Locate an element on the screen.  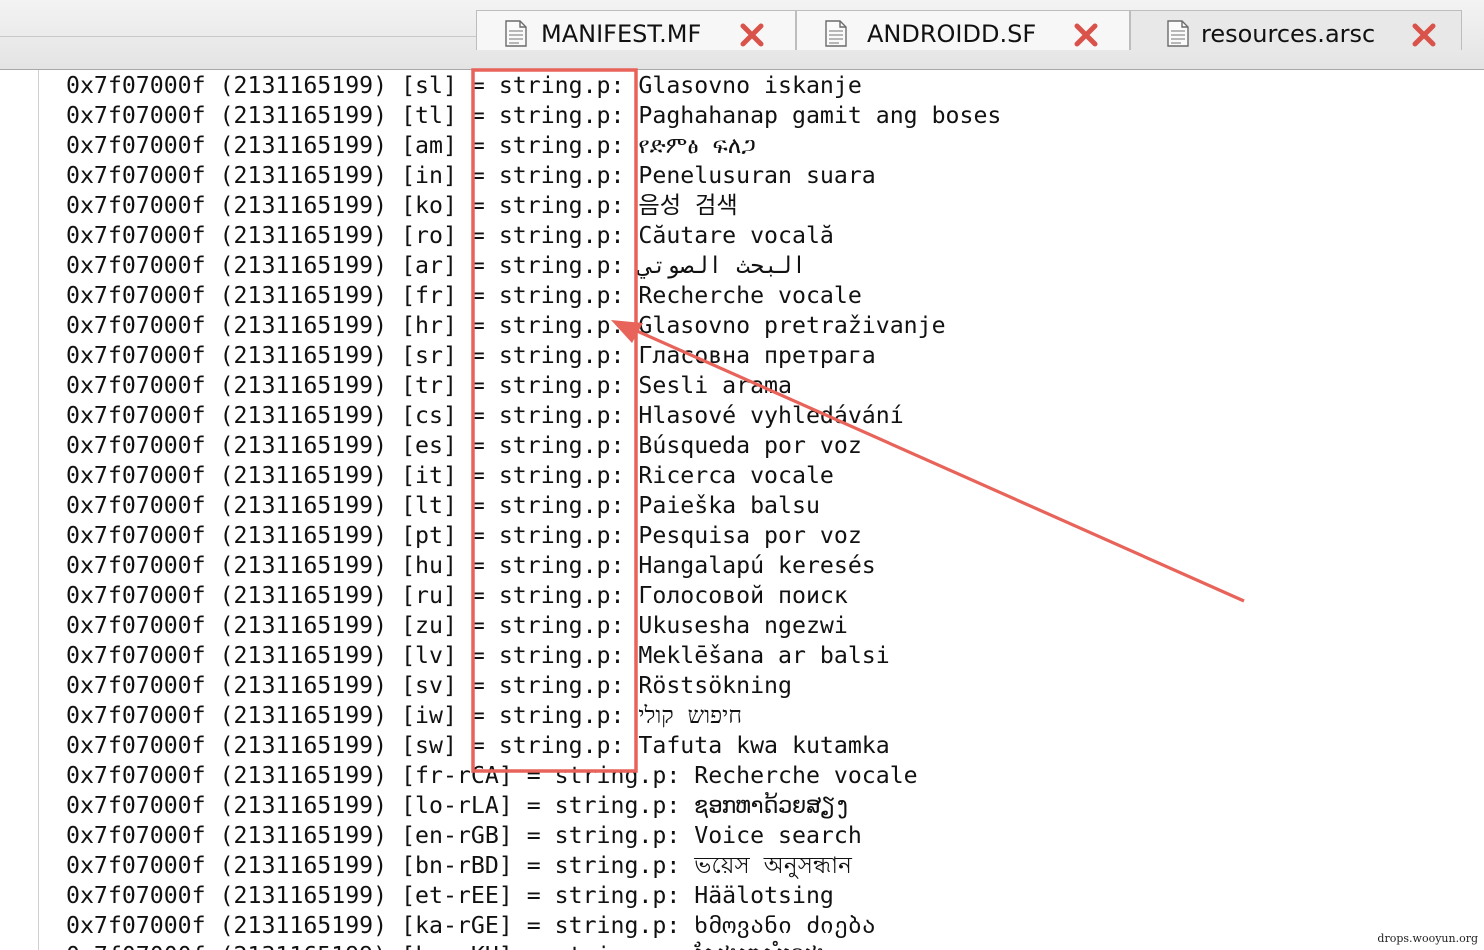
resource-value: Glasovno iskanje is located at coordinates (750, 85).